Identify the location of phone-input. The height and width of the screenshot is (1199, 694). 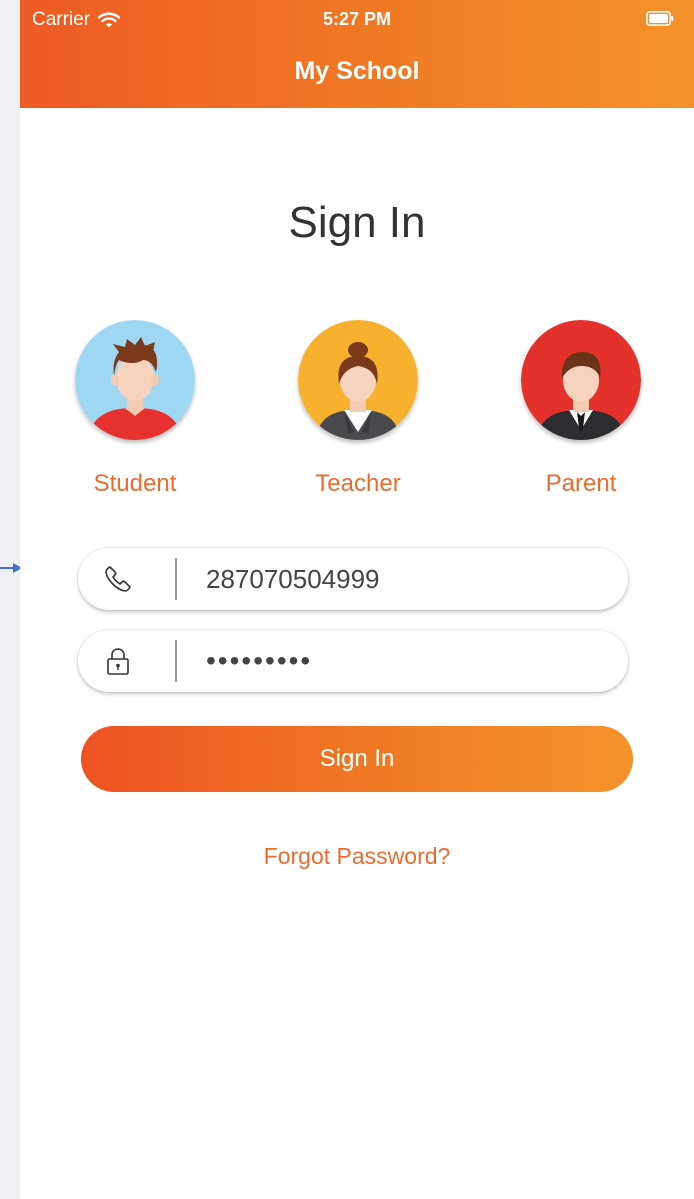
(406, 579).